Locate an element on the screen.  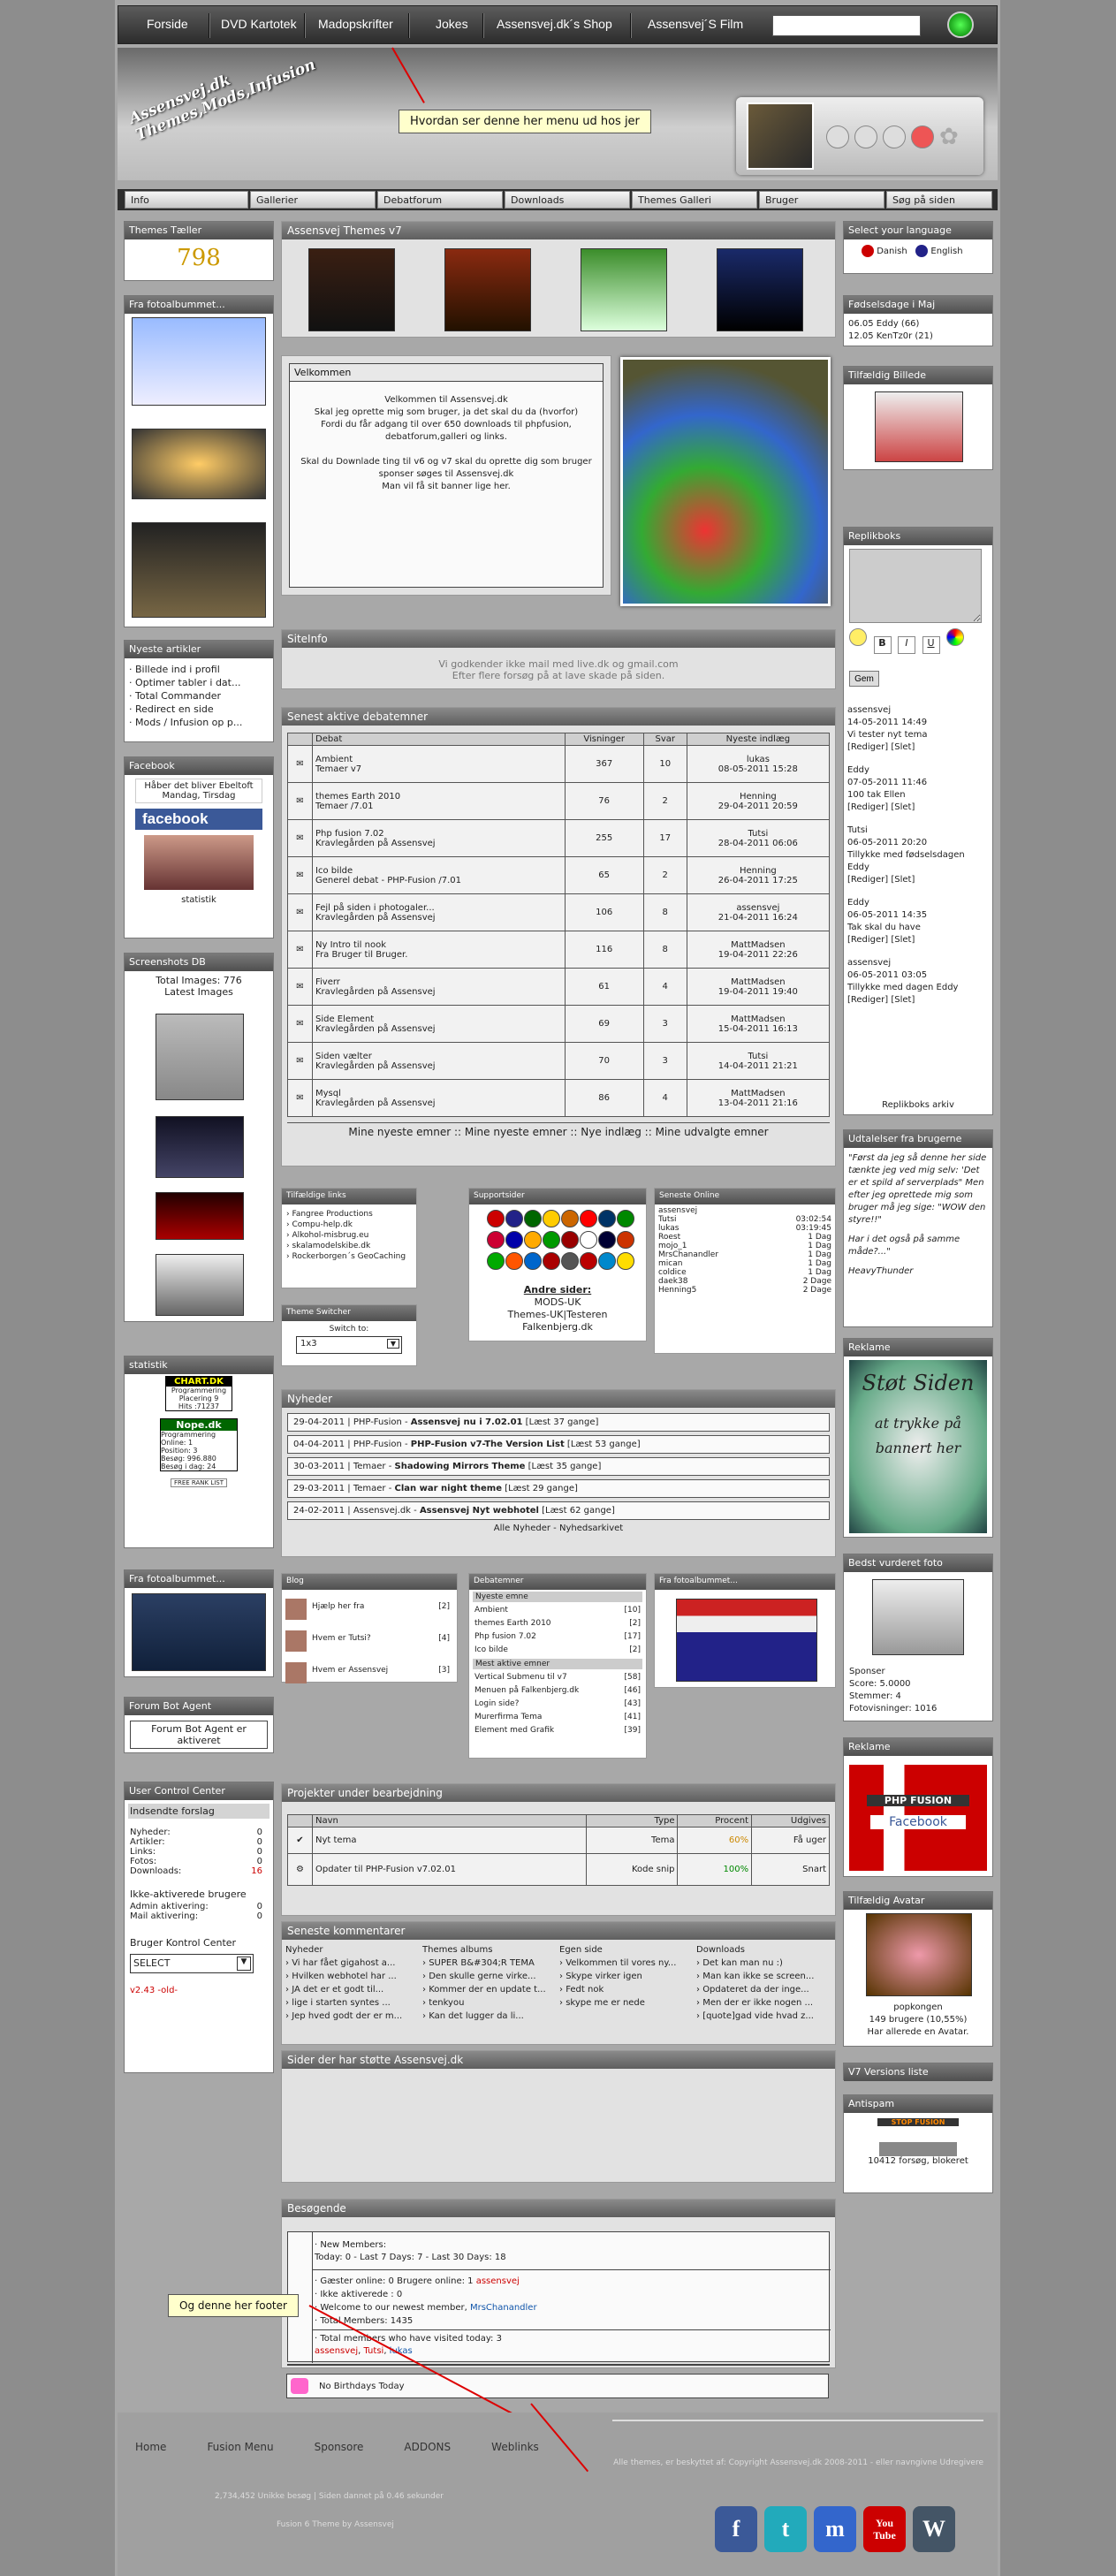
comment-link: › Fedt nok is located at coordinates (625, 1989).